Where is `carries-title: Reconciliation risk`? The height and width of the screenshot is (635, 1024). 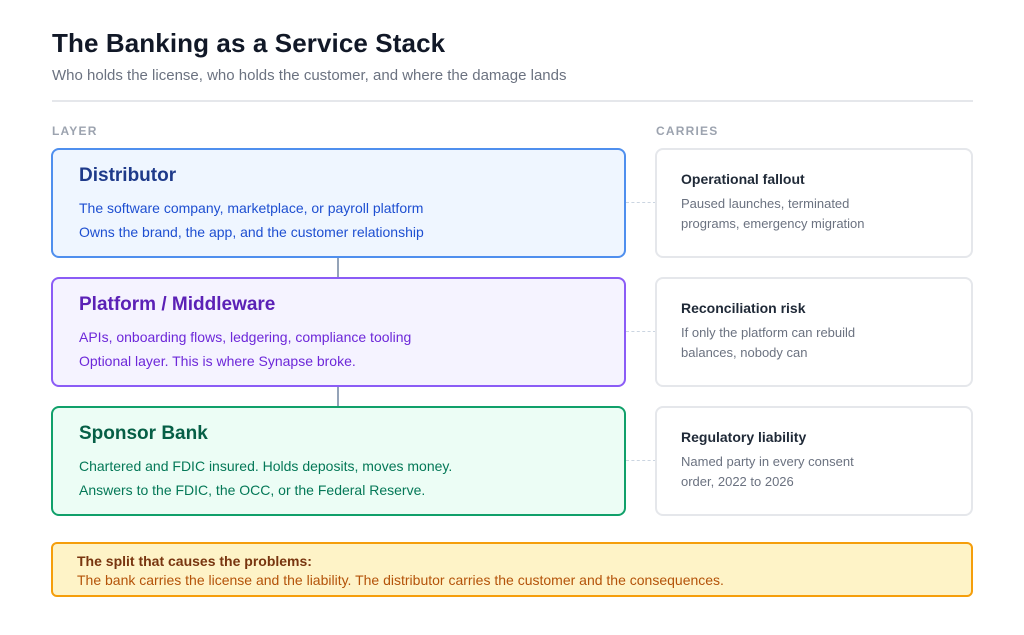 carries-title: Reconciliation risk is located at coordinates (743, 308).